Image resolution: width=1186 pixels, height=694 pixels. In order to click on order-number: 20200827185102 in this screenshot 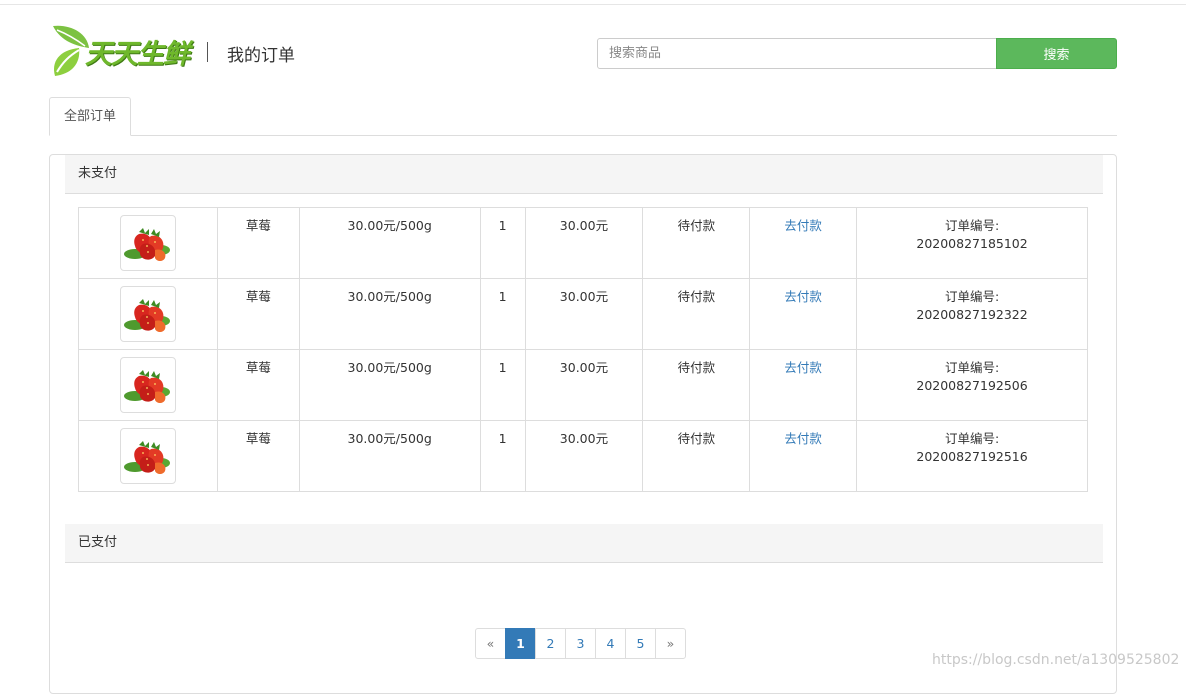, I will do `click(972, 243)`.